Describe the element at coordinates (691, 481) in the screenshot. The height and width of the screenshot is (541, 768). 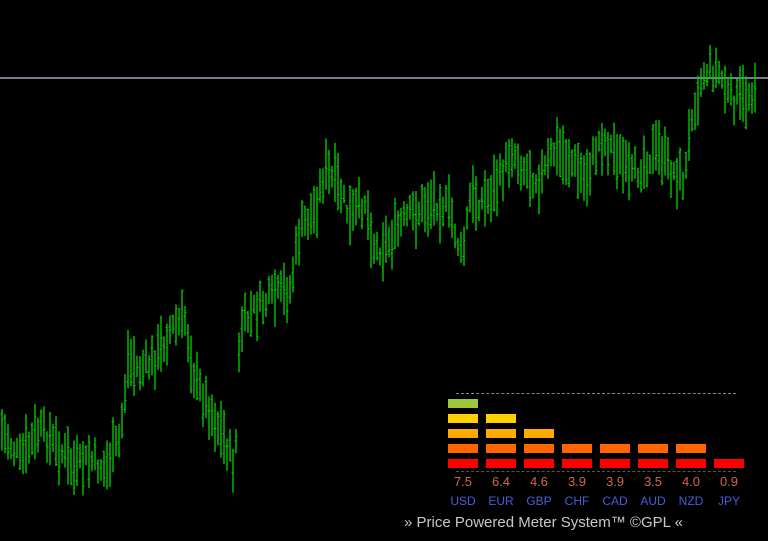
I see `meter-value-label: 4.0` at that location.